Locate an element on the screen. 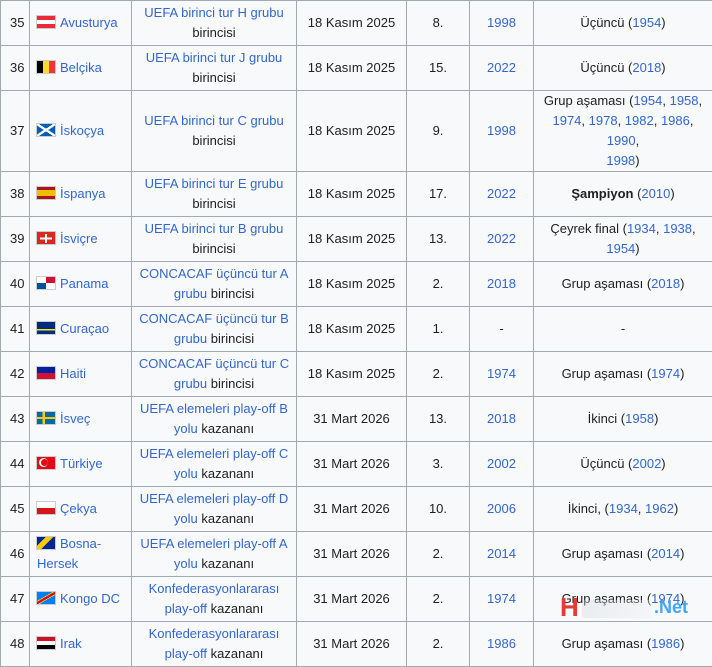  best-result-text: , is located at coordinates (659, 228).